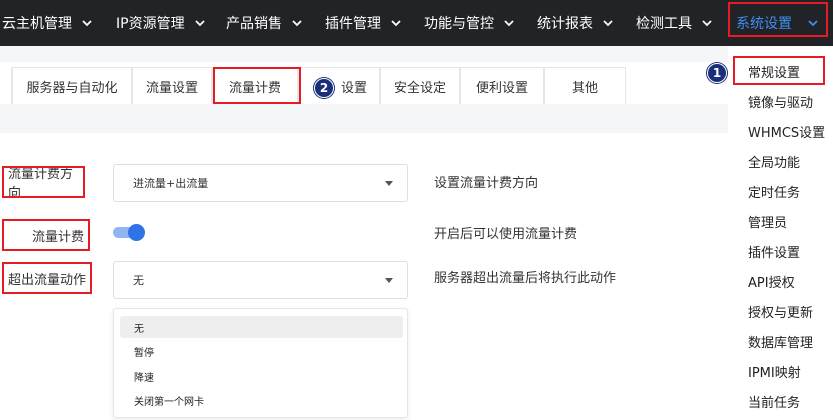 The width and height of the screenshot is (833, 420). What do you see at coordinates (780, 341) in the screenshot?
I see `menu-database-manage: 数据库管理` at bounding box center [780, 341].